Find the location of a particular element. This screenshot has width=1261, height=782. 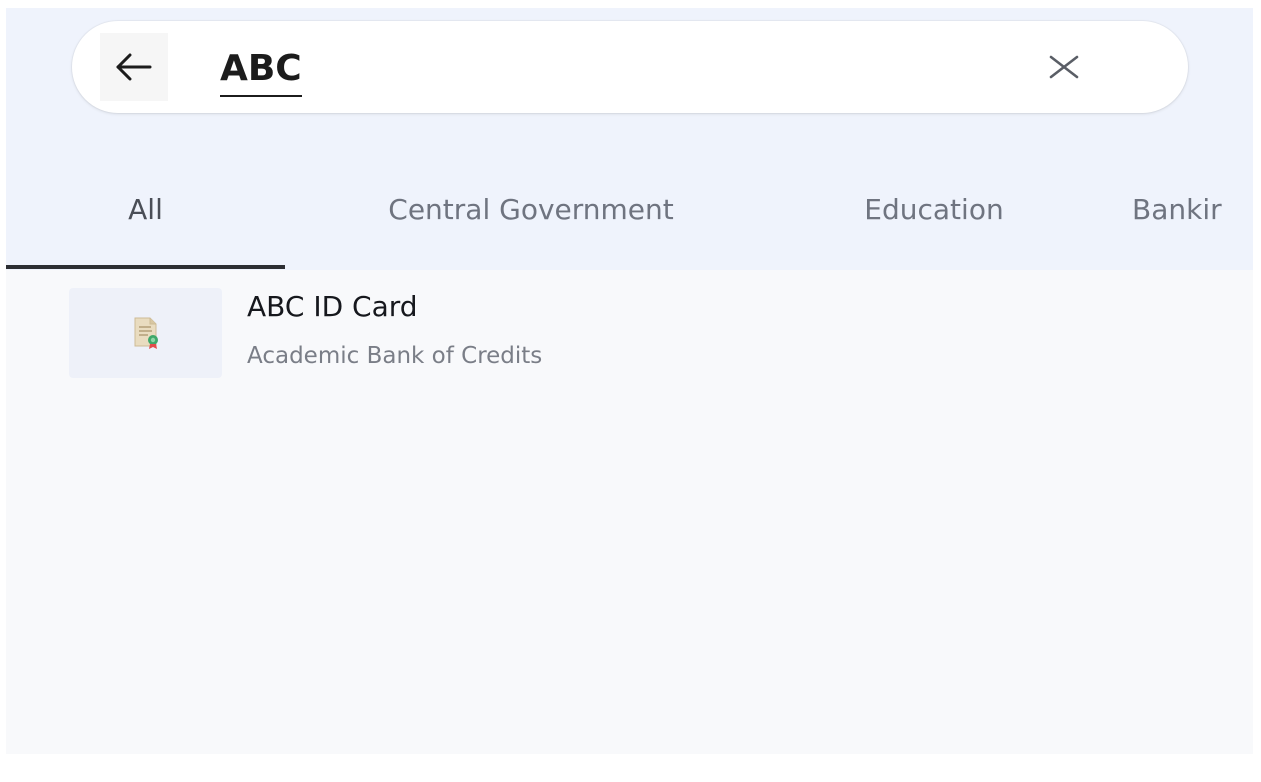

search-input: ABC is located at coordinates (261, 70).